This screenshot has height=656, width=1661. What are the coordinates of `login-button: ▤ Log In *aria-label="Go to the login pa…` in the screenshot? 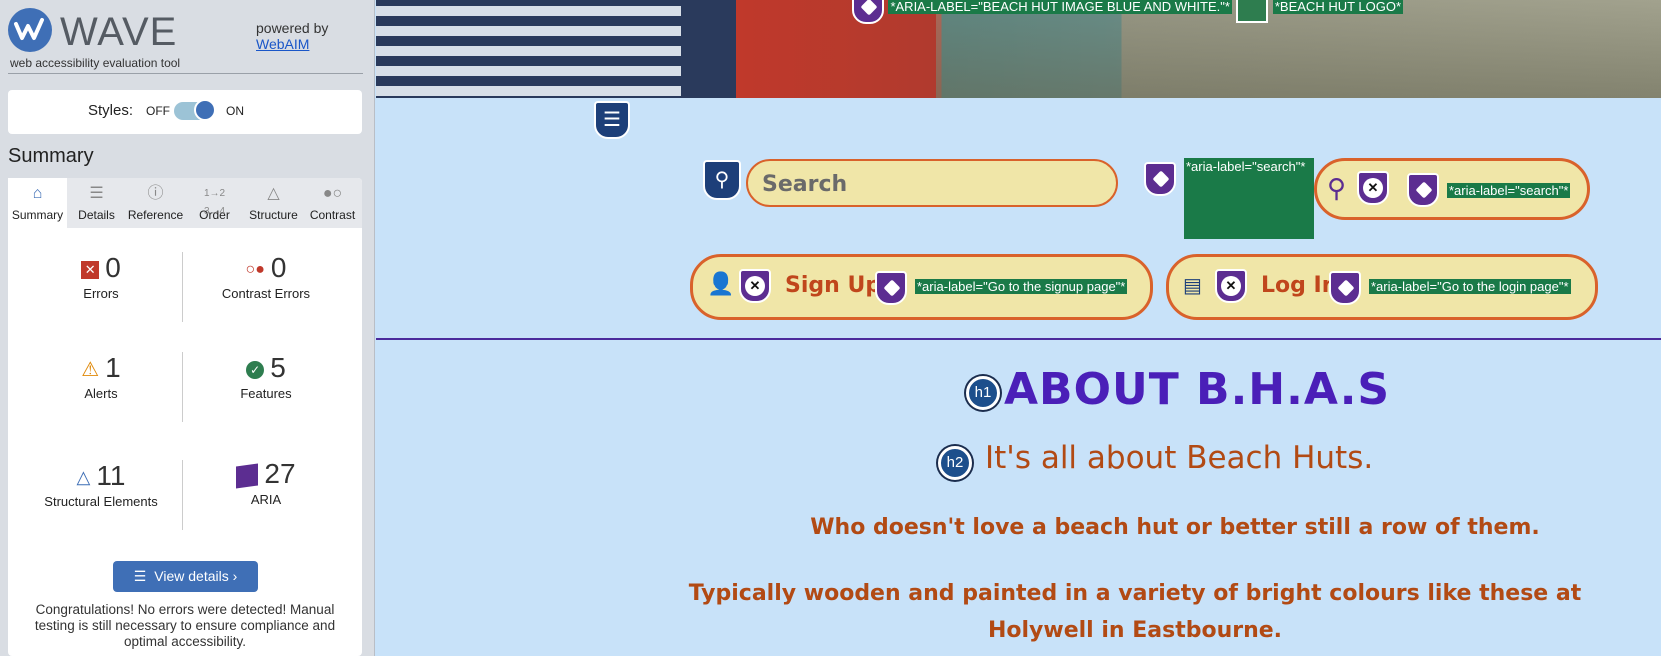 It's located at (1382, 287).